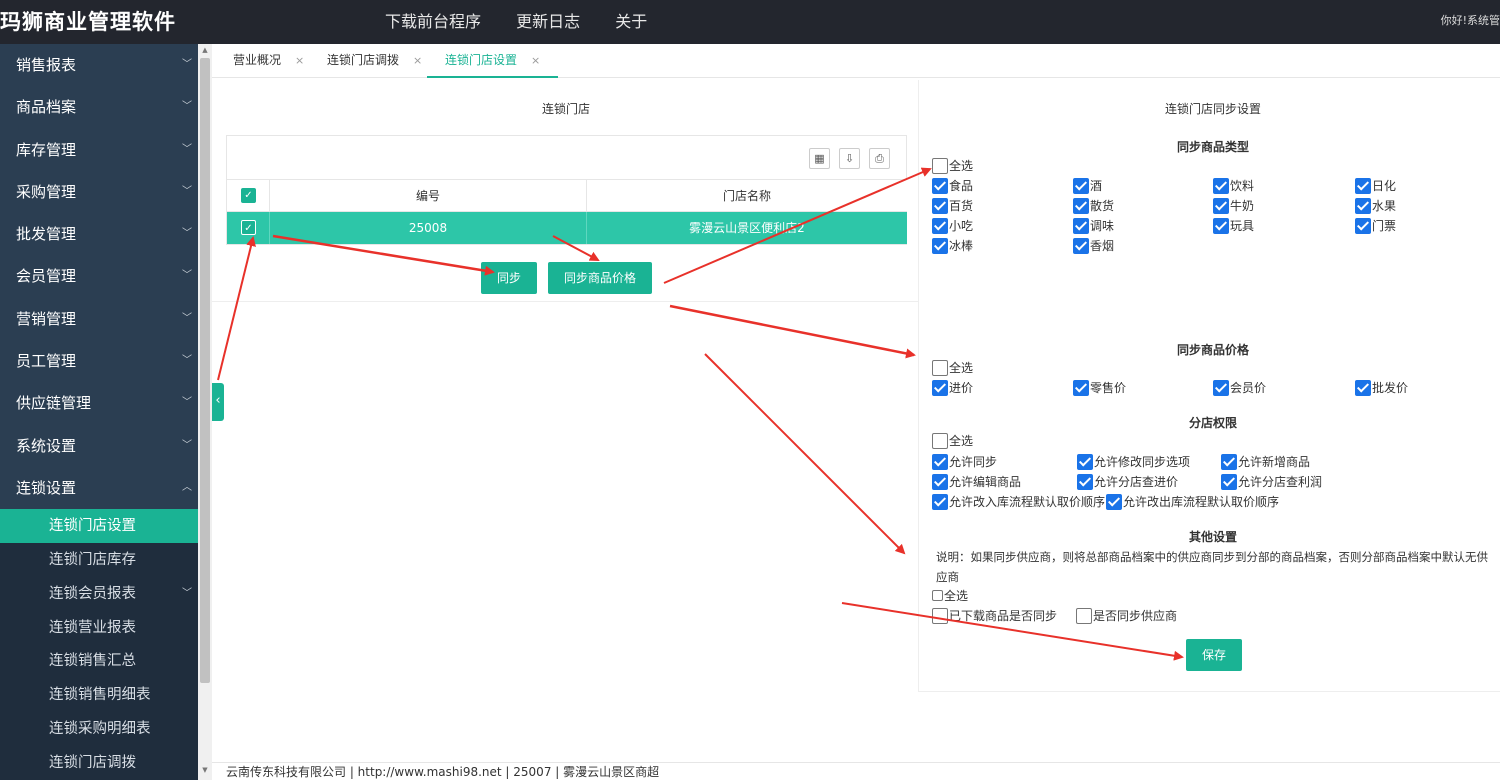 The width and height of the screenshot is (1500, 780). I want to click on type-option: 百货, so click(952, 206).